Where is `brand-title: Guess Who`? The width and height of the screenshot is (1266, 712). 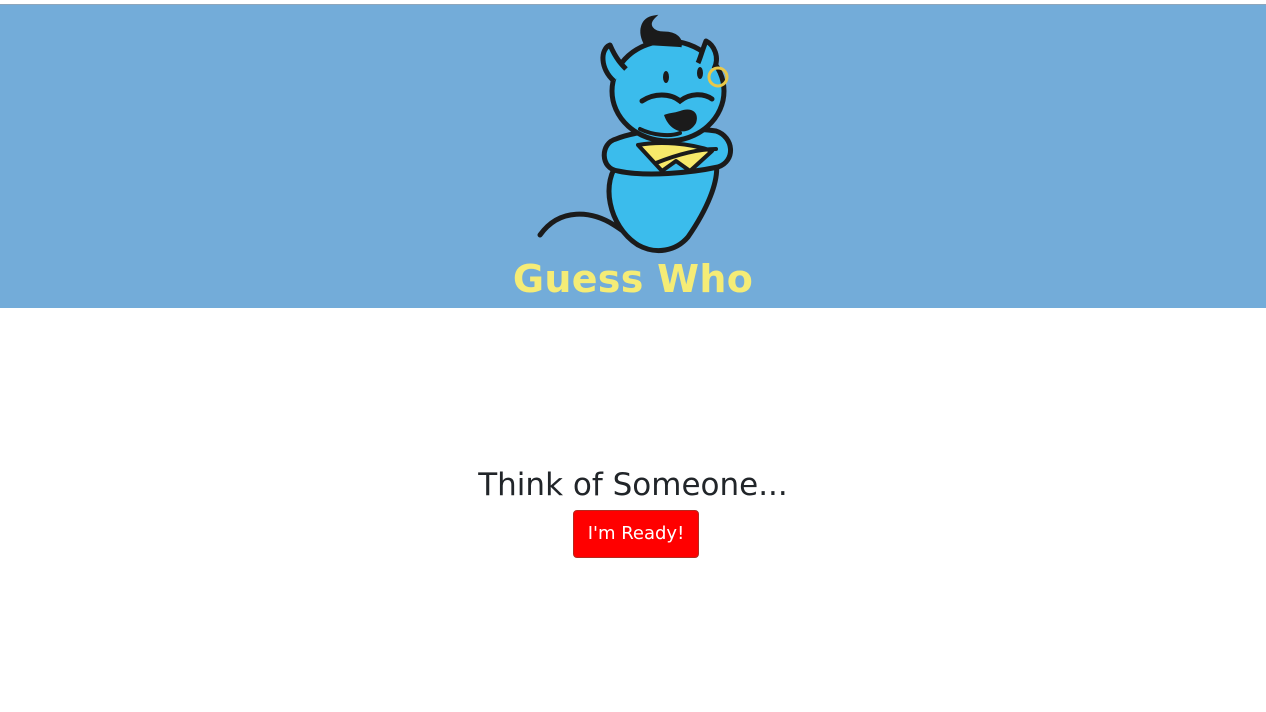
brand-title: Guess Who is located at coordinates (633, 279).